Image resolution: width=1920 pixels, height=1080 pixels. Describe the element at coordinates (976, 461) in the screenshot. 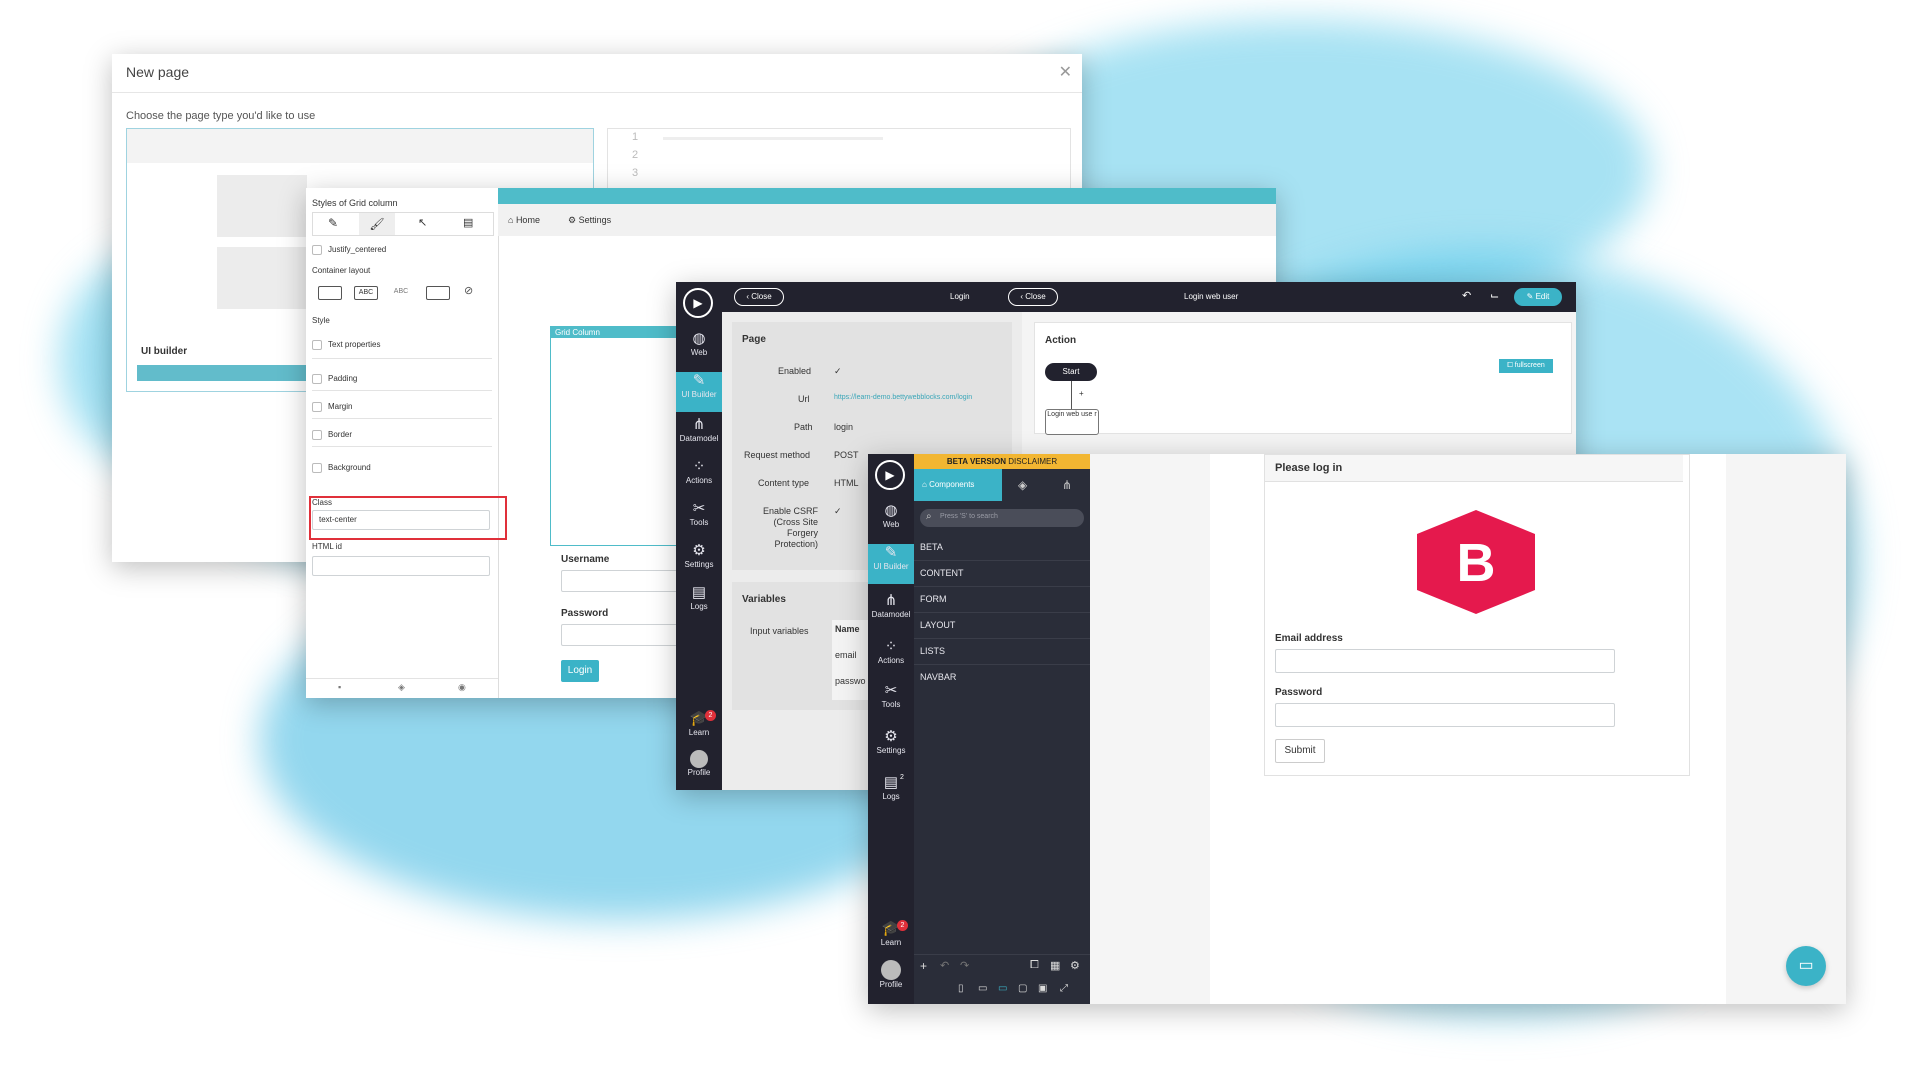

I see `beta-banner-bold: BETA VERSION` at that location.